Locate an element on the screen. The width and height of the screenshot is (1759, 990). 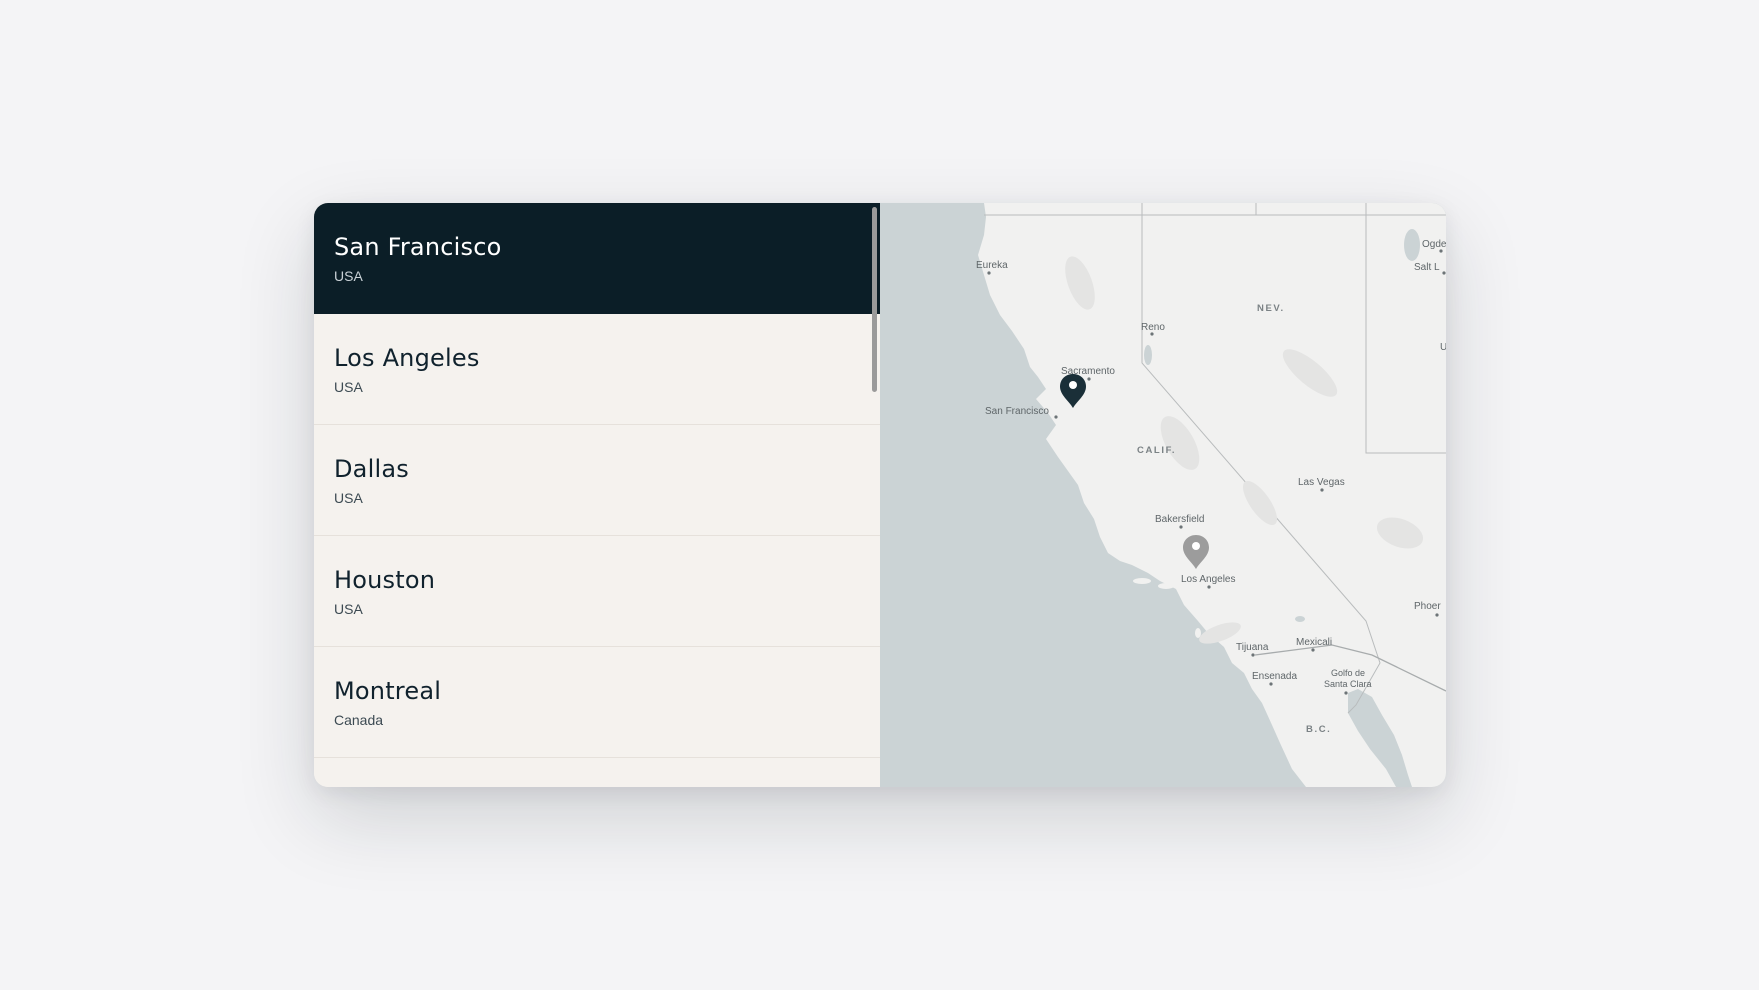
label-eureka: Eureka is located at coordinates (992, 265).